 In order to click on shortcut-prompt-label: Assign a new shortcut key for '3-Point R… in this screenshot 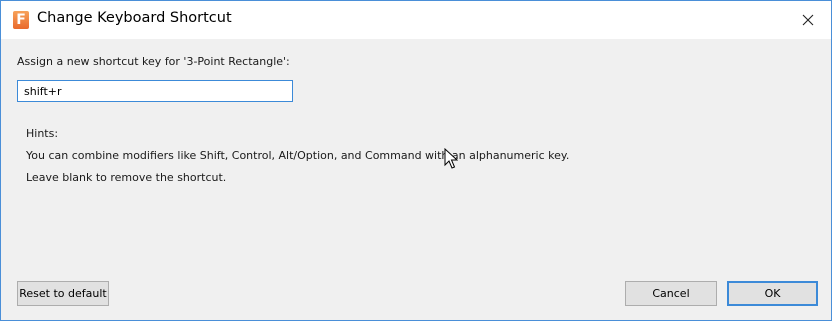, I will do `click(153, 61)`.